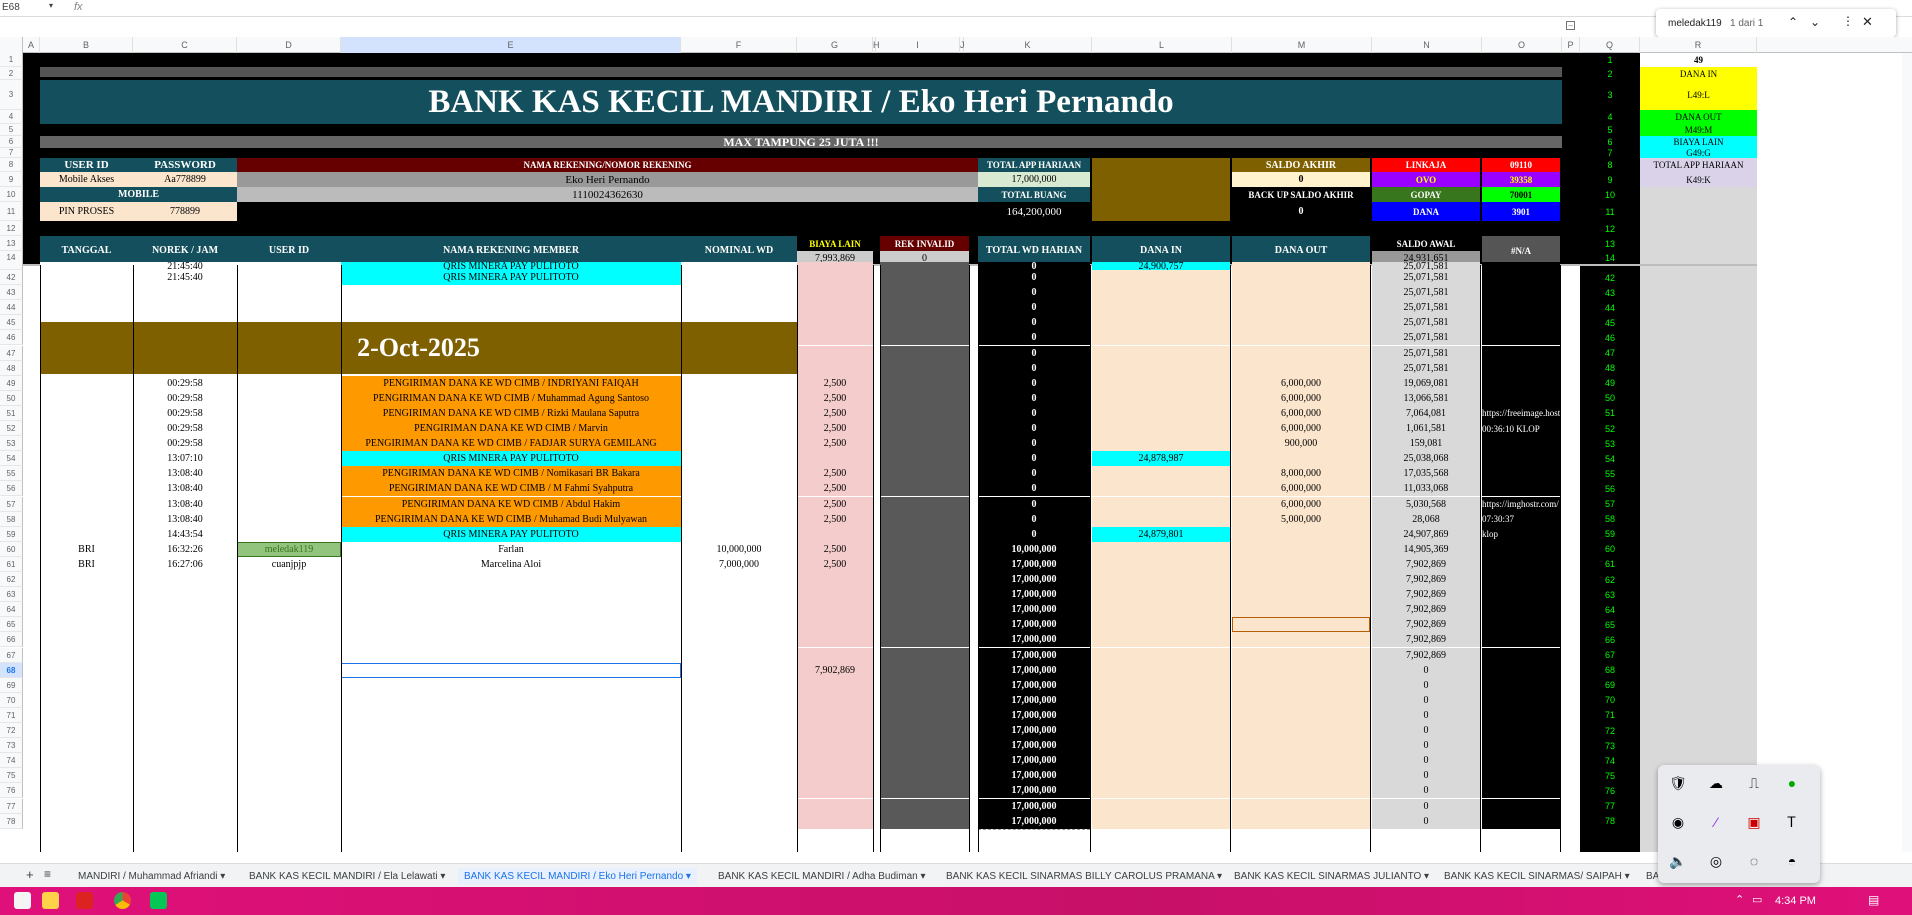 The width and height of the screenshot is (1912, 915). I want to click on norek-jam-cell: 21:45:40, so click(185, 266).